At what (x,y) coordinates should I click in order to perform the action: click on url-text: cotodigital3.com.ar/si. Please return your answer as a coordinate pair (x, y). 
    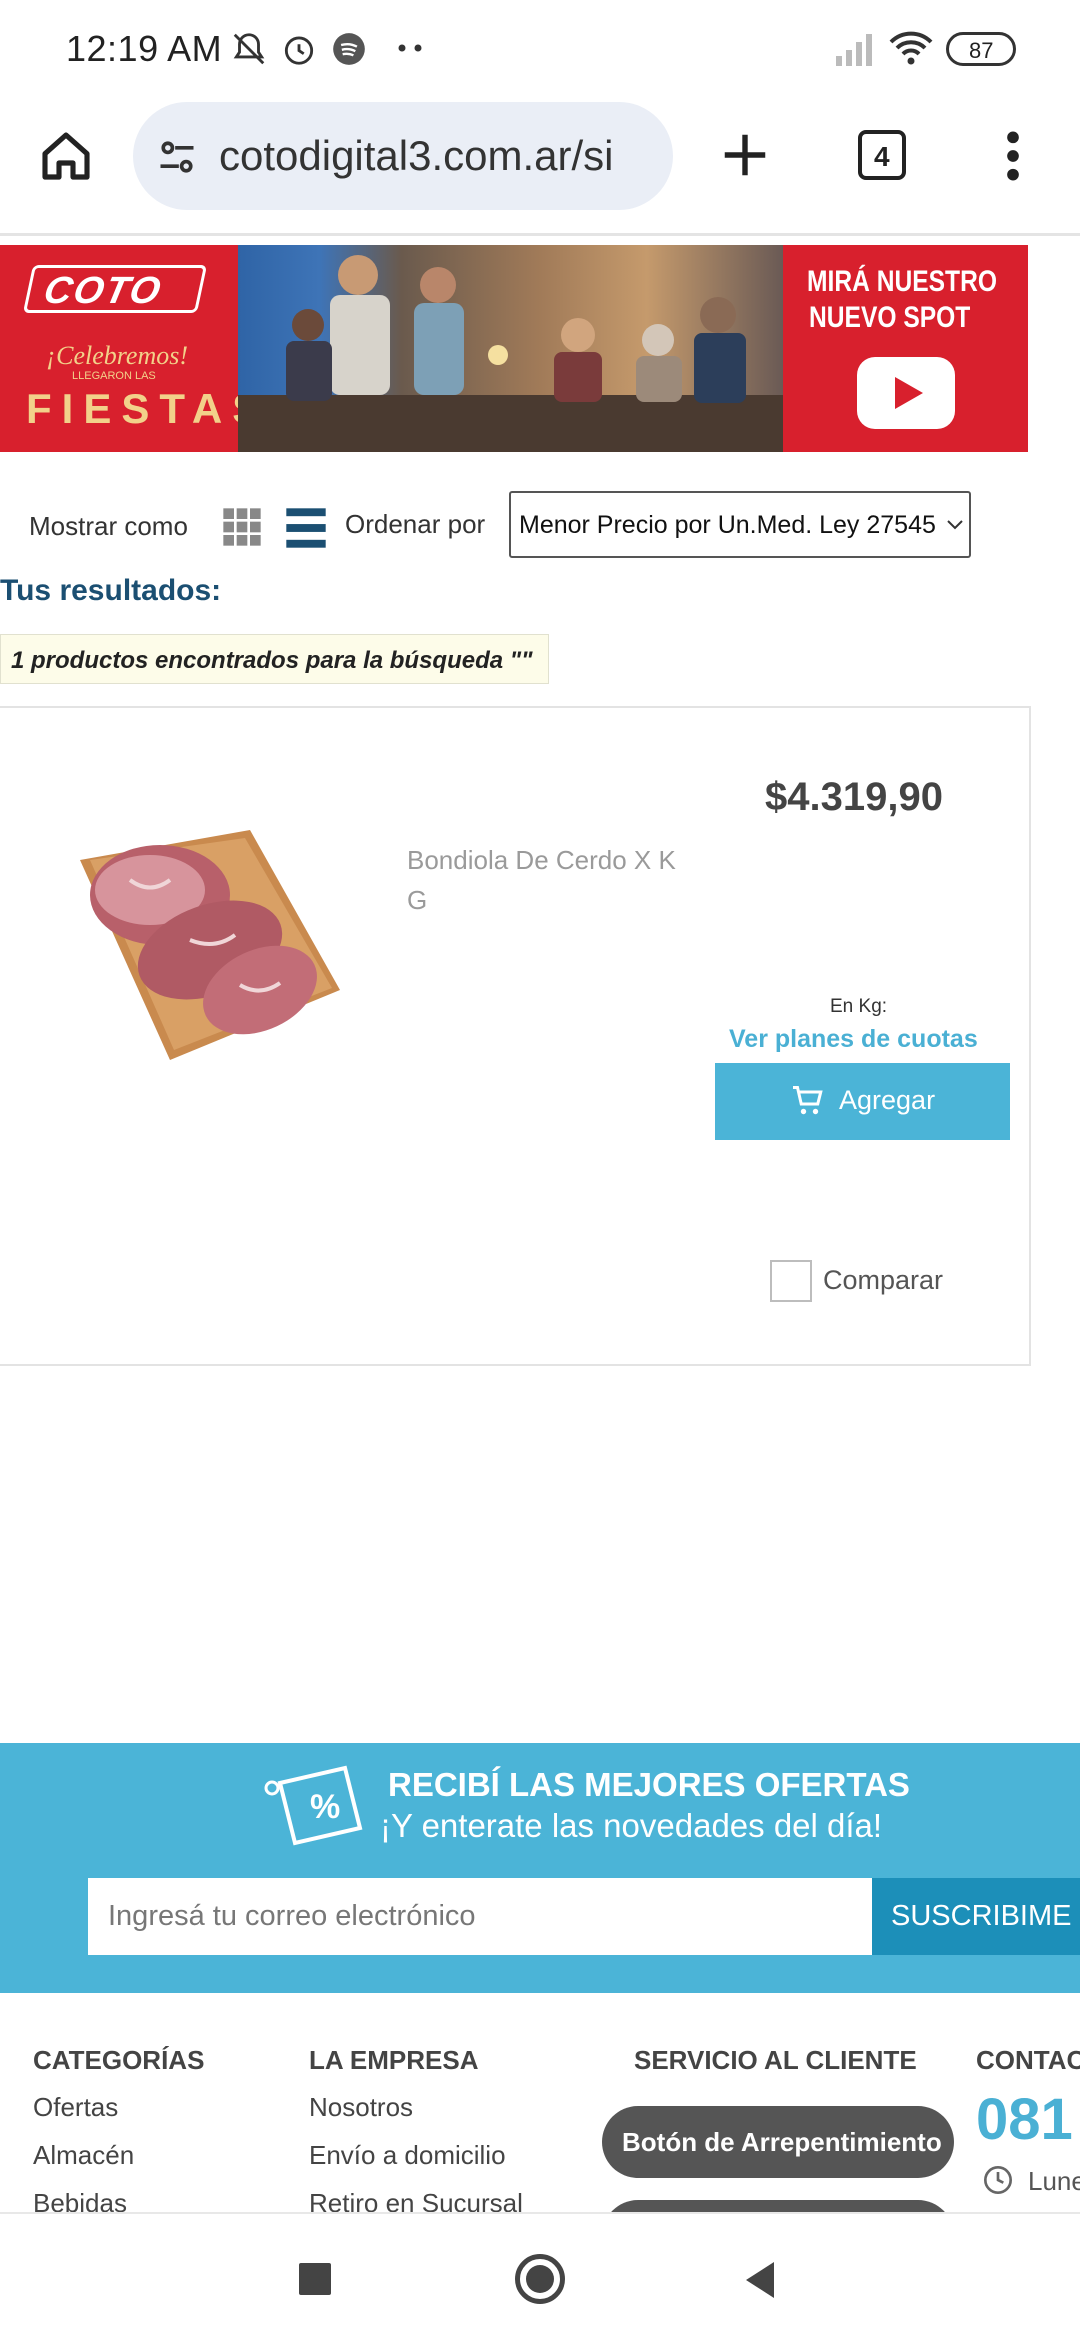
    Looking at the image, I should click on (439, 156).